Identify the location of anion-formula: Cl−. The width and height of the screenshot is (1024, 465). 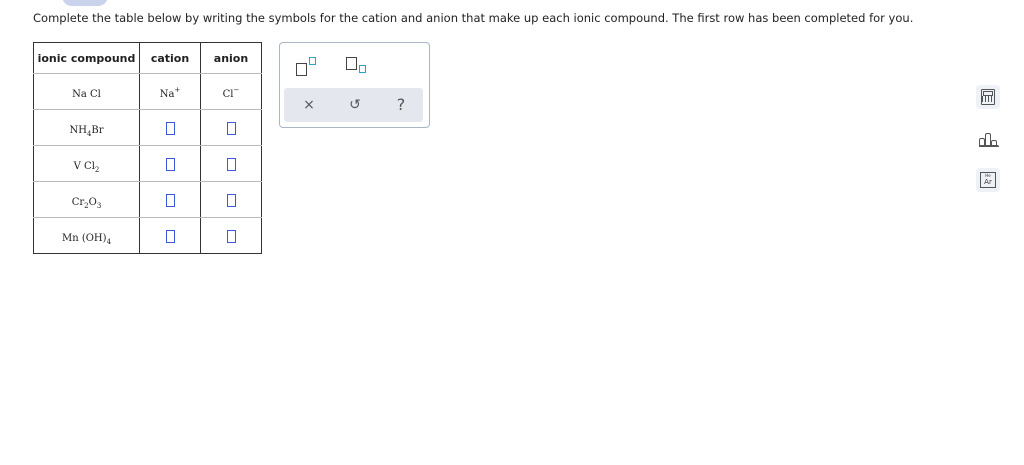
(231, 93).